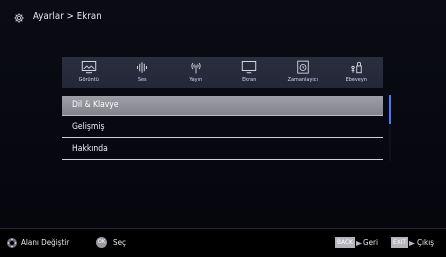 The width and height of the screenshot is (446, 257). I want to click on menu-item-gelismis: Gelişmiş, so click(222, 128).